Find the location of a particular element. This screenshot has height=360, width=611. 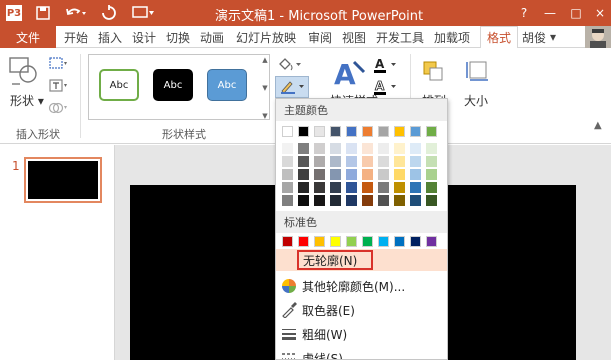

style-tile-black: Abc is located at coordinates (173, 85).